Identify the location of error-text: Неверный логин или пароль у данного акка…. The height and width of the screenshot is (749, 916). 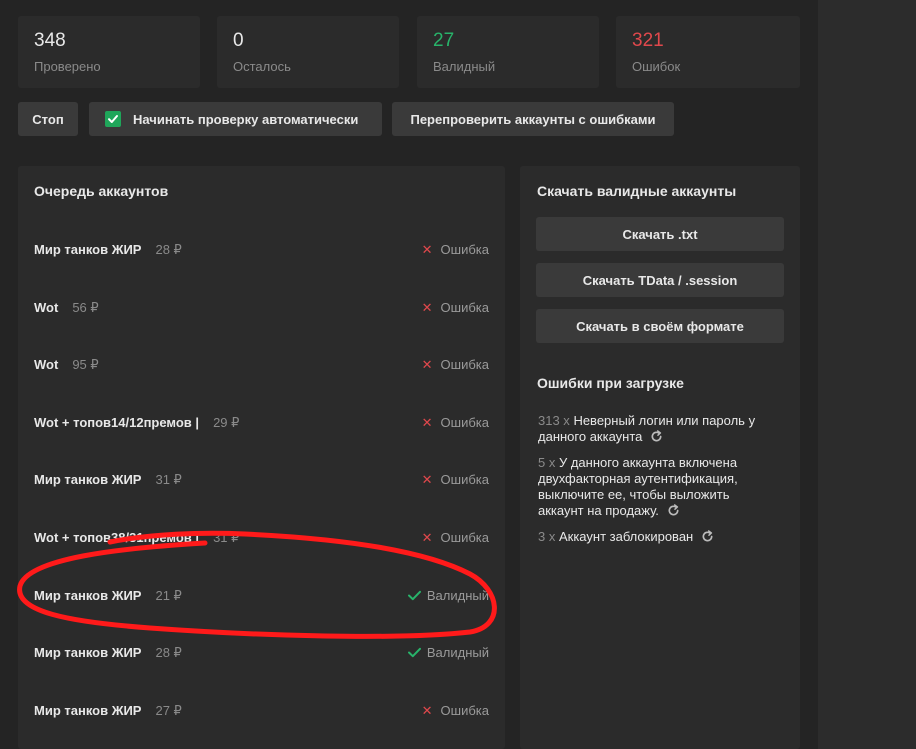
(647, 428).